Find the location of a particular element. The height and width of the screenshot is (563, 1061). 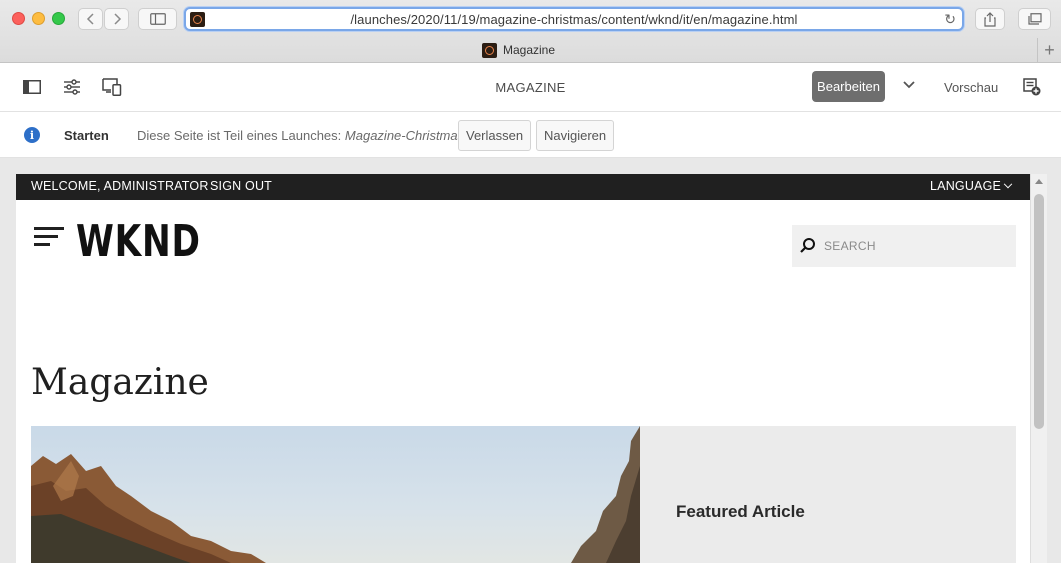

reload-icon: ↻ is located at coordinates (950, 19).